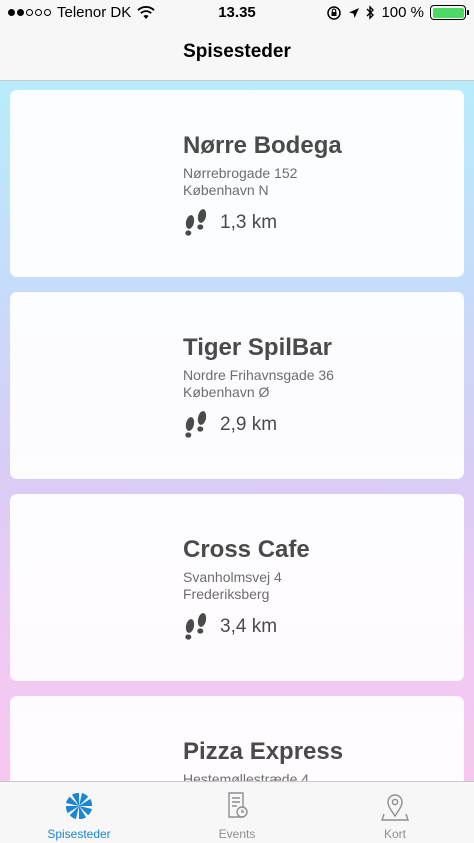 The image size is (474, 843). I want to click on restaurant-name: Pizza Express, so click(263, 751).